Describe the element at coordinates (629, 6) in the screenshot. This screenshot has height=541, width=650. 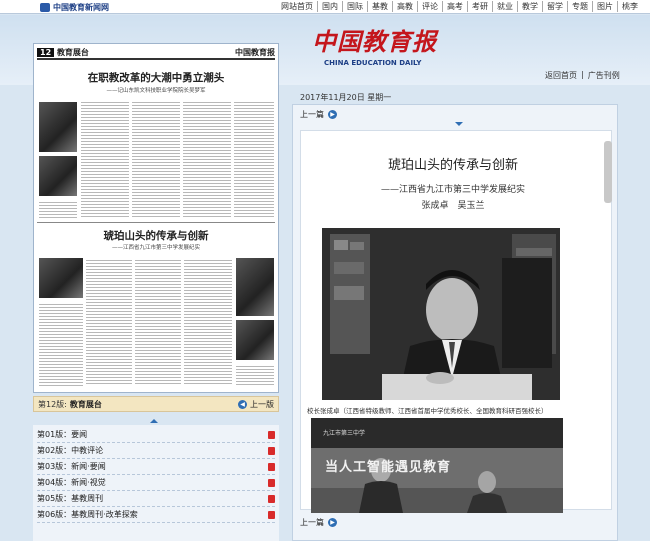
I see `nav-item: 桃李` at that location.